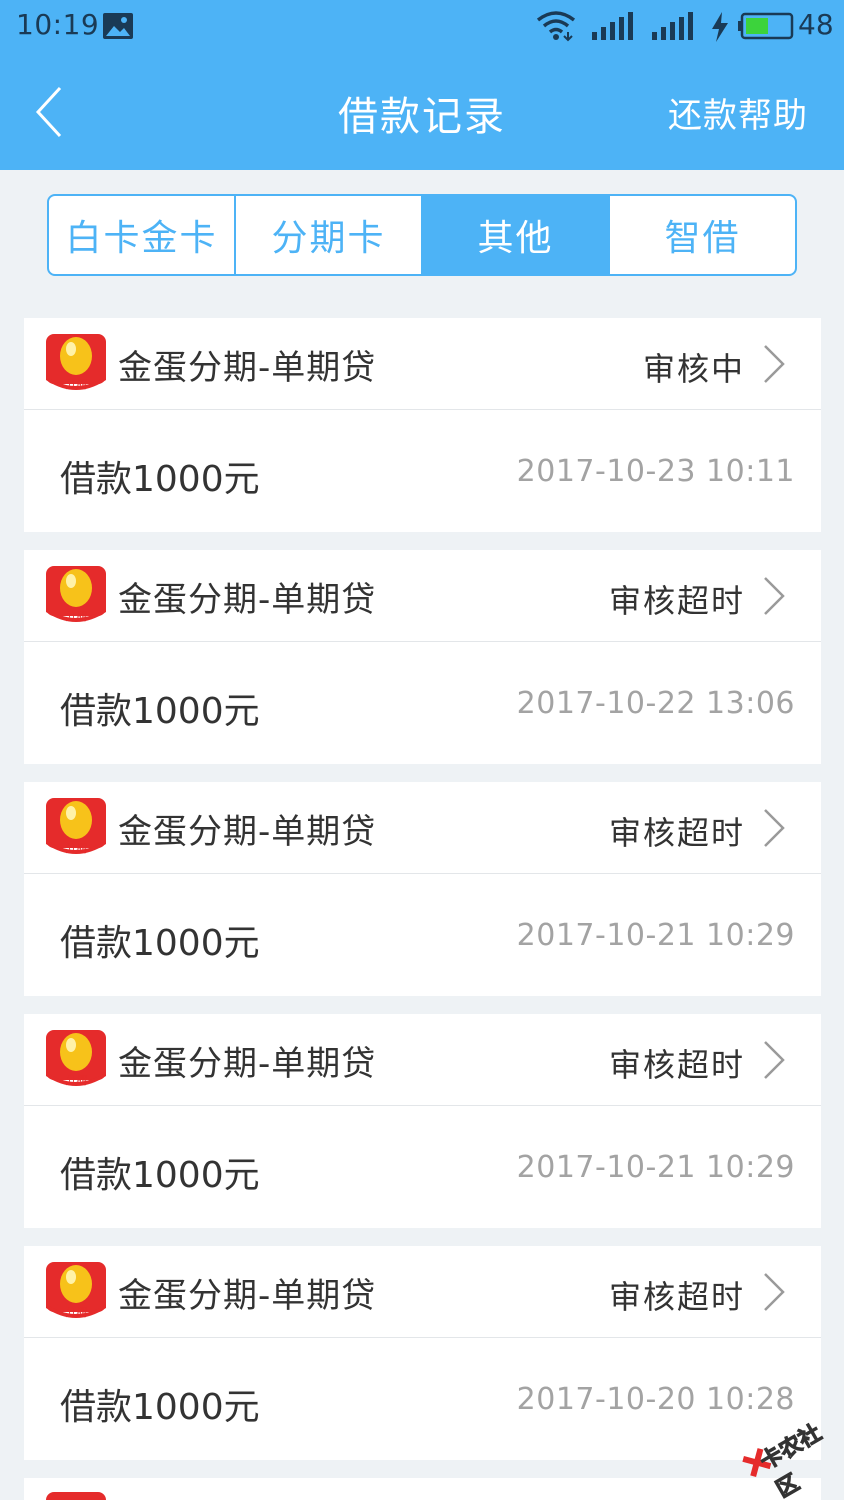 The width and height of the screenshot is (844, 1500). I want to click on category-tabs: 白卡金卡 分期卡 其他 智借, so click(422, 235).